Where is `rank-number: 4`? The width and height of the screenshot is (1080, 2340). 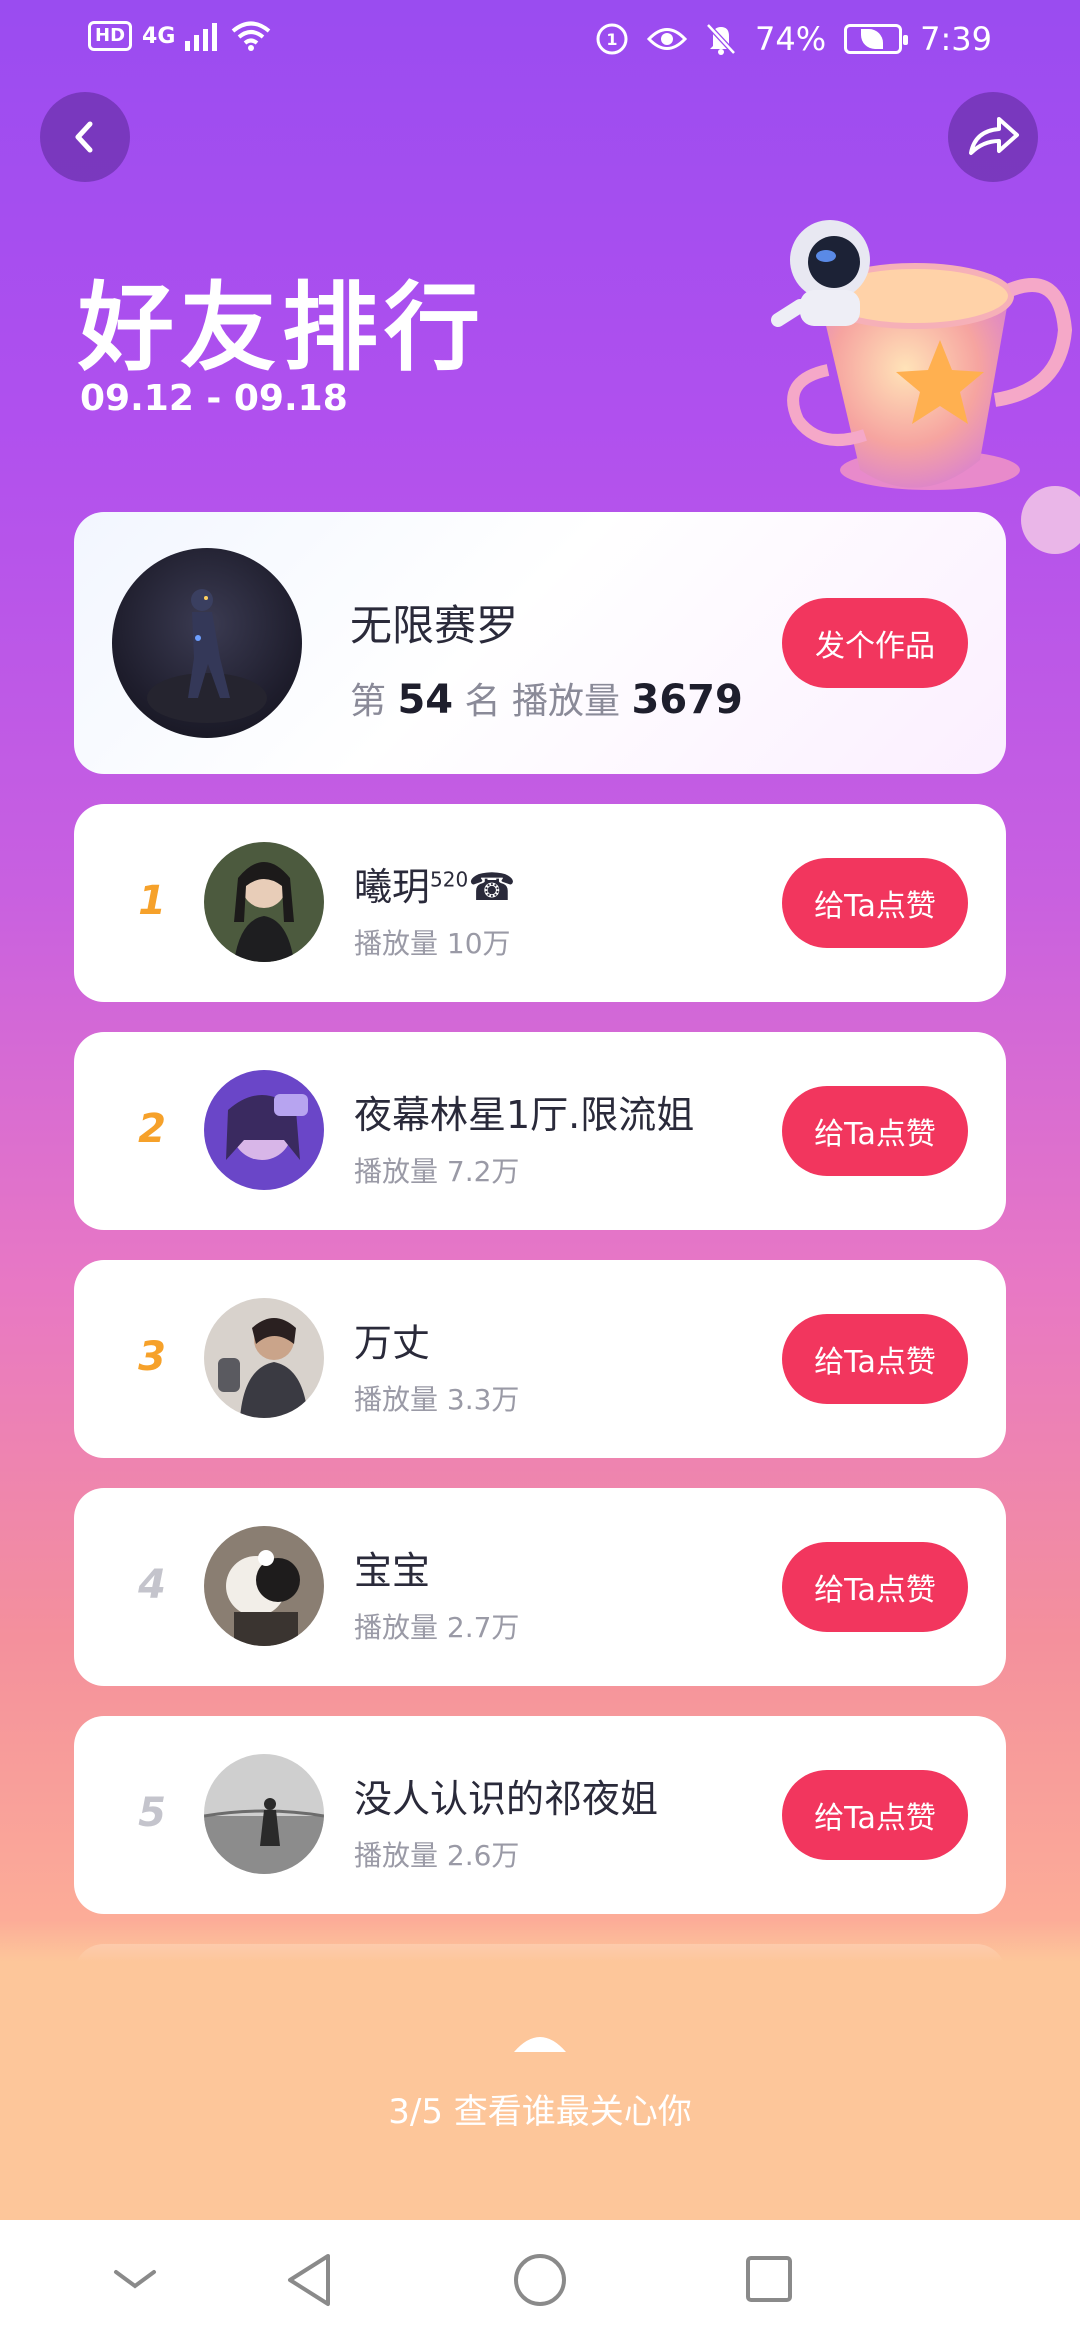
rank-number: 4 is located at coordinates (152, 1585).